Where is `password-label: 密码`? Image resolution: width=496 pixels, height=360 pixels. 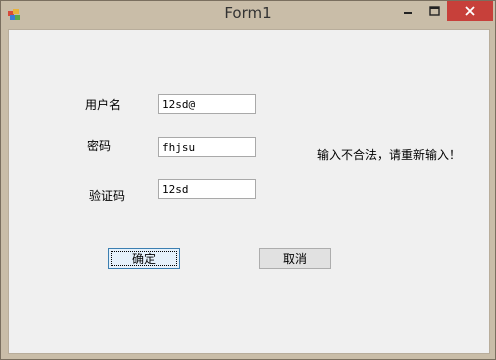 password-label: 密码 is located at coordinates (99, 146).